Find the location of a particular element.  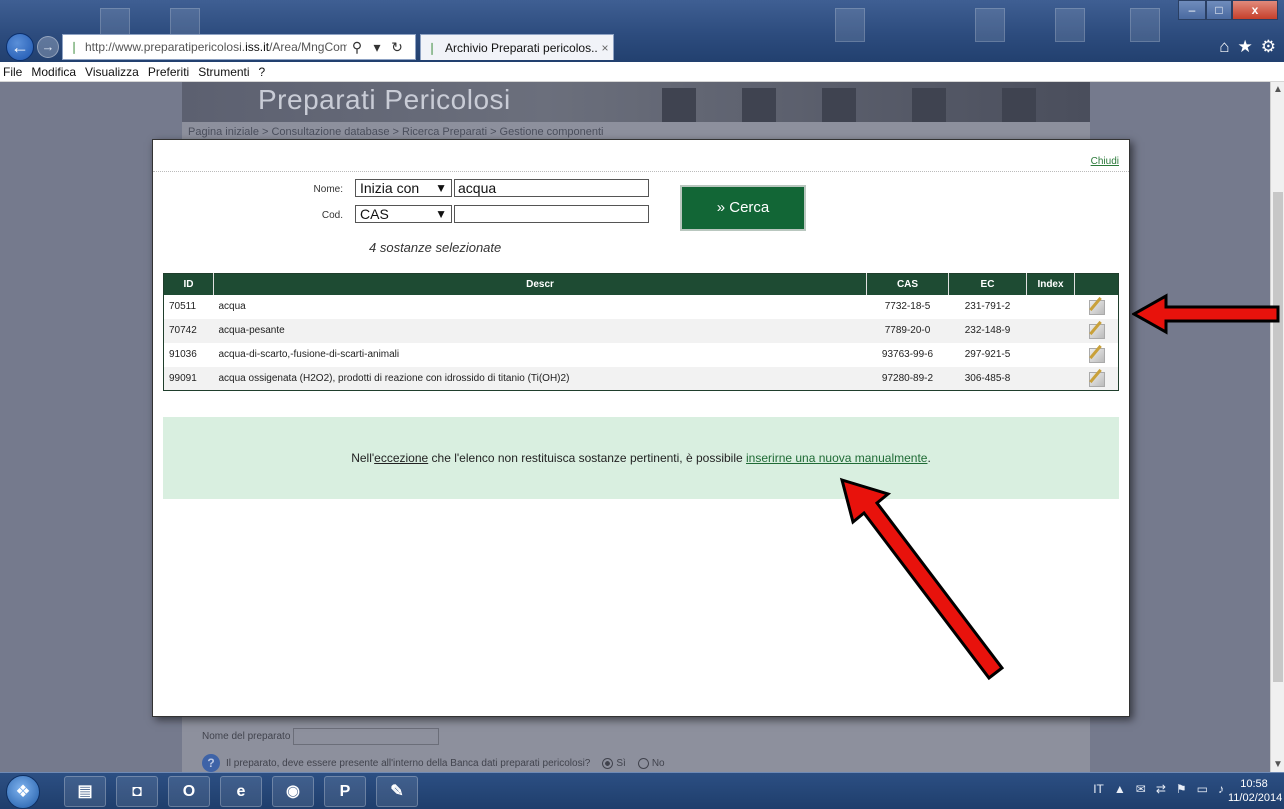

cell-ec: 297-921-5 is located at coordinates (987, 354).